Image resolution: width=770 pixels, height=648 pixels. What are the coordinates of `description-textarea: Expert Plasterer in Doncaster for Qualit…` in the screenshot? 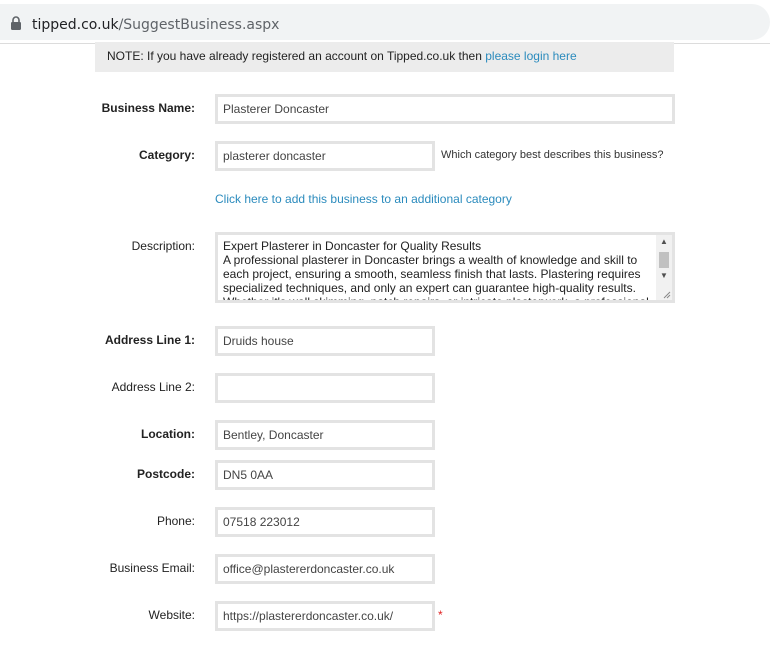 It's located at (445, 267).